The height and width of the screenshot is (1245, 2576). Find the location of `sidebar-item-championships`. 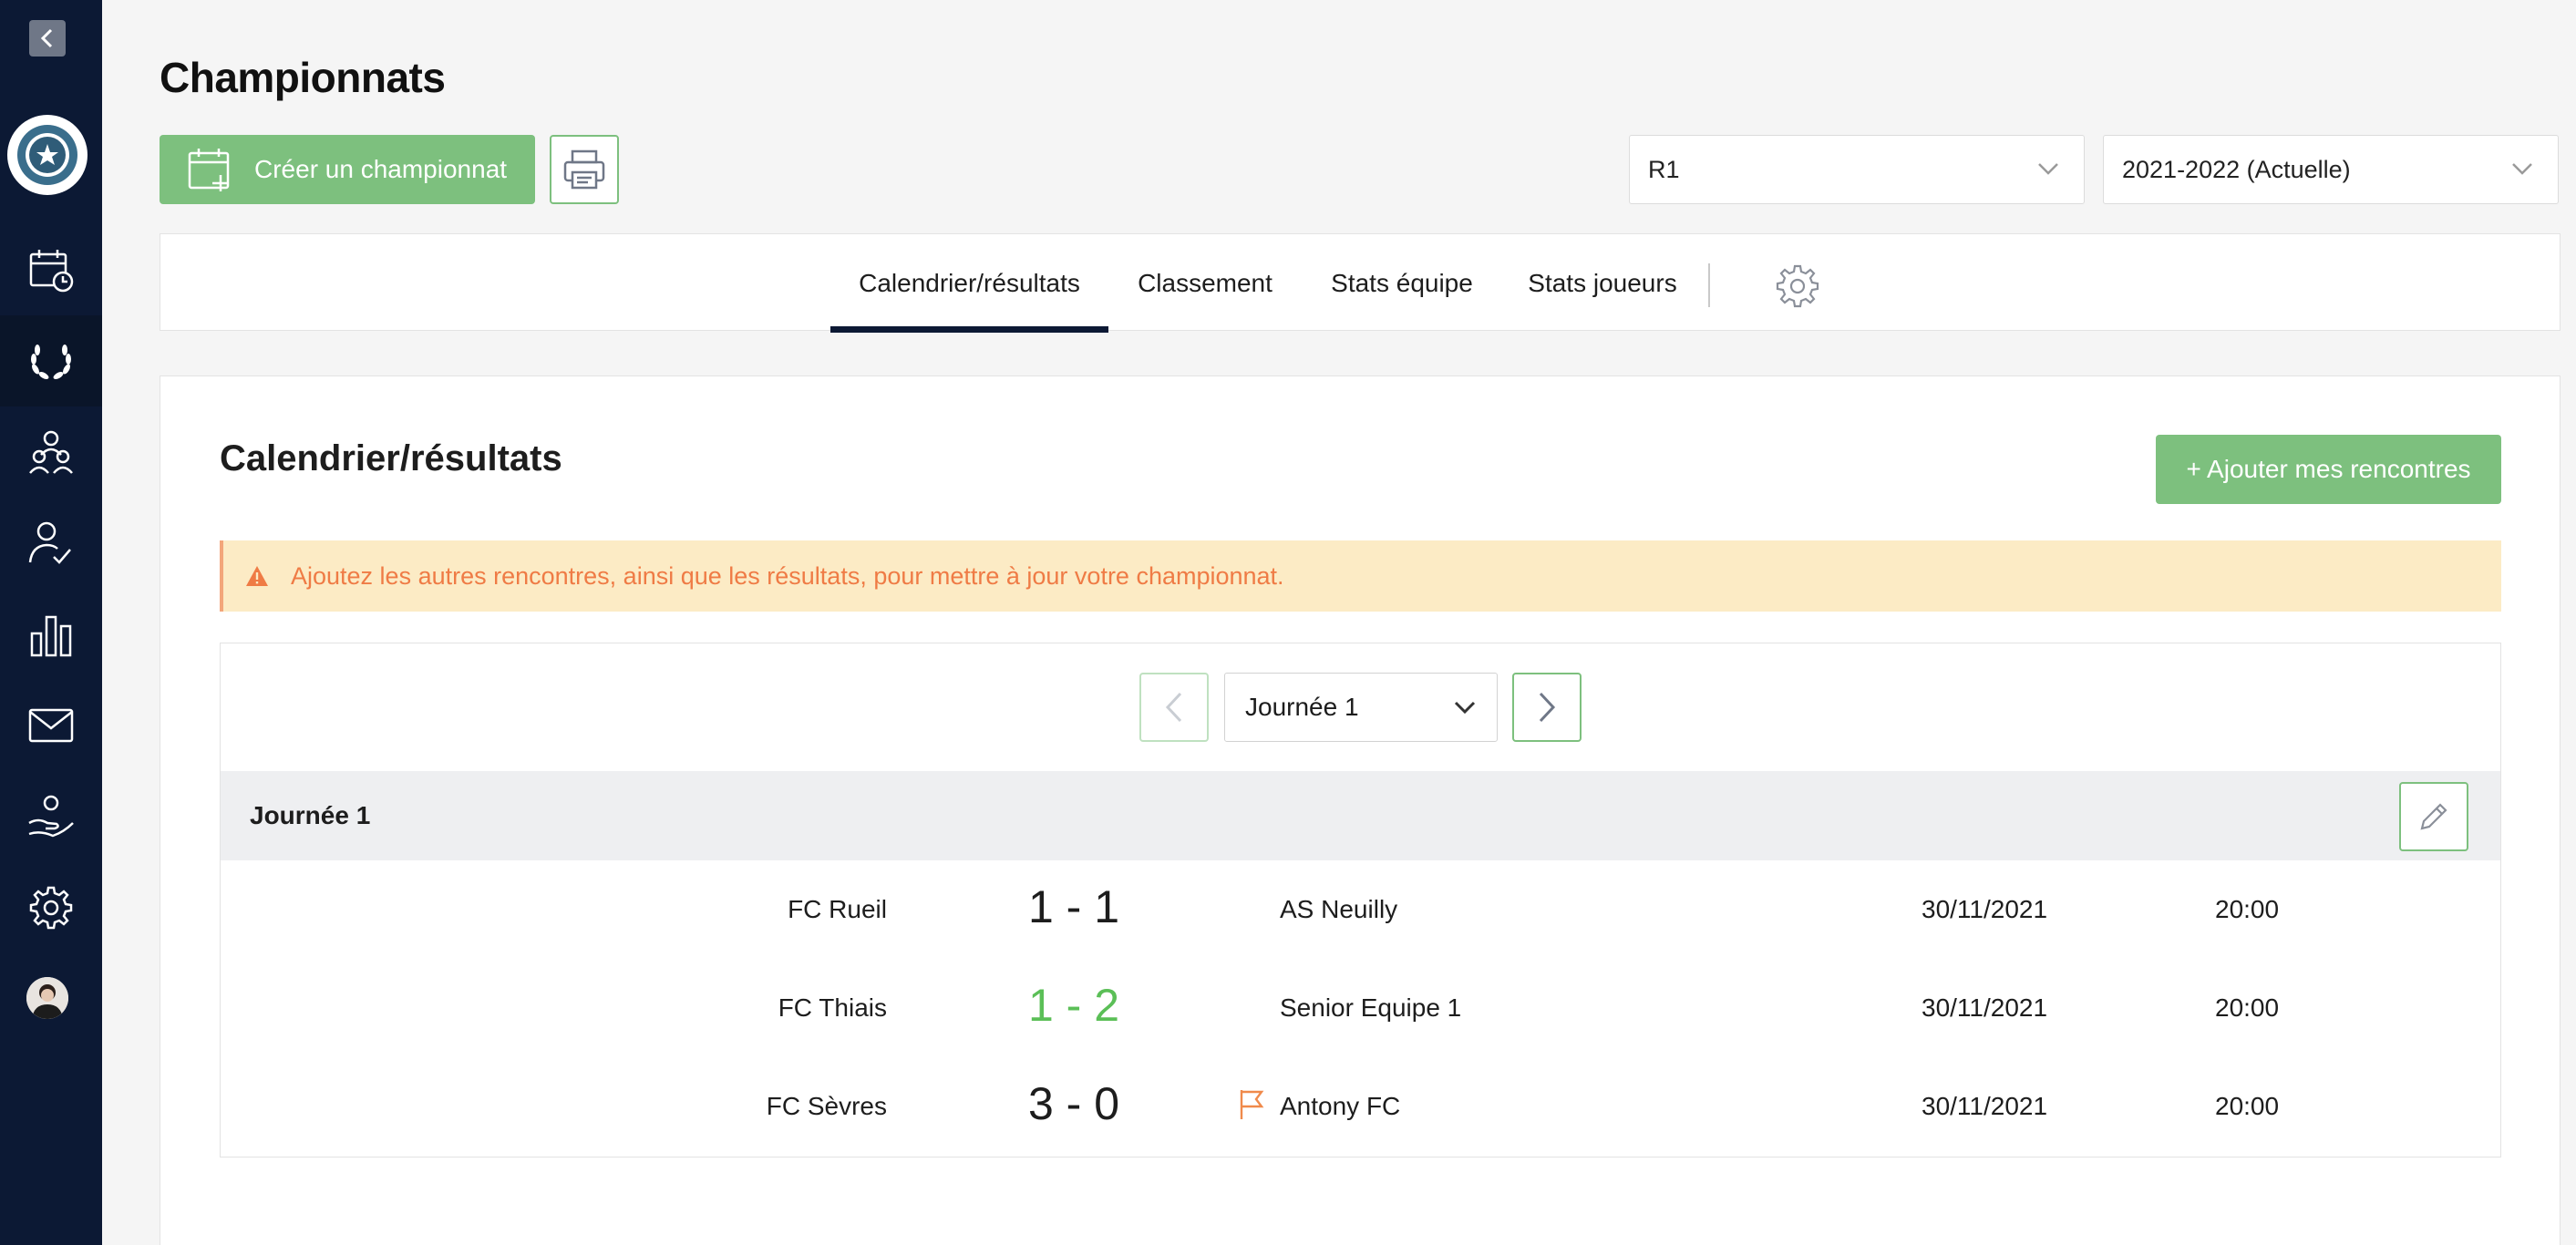

sidebar-item-championships is located at coordinates (51, 360).